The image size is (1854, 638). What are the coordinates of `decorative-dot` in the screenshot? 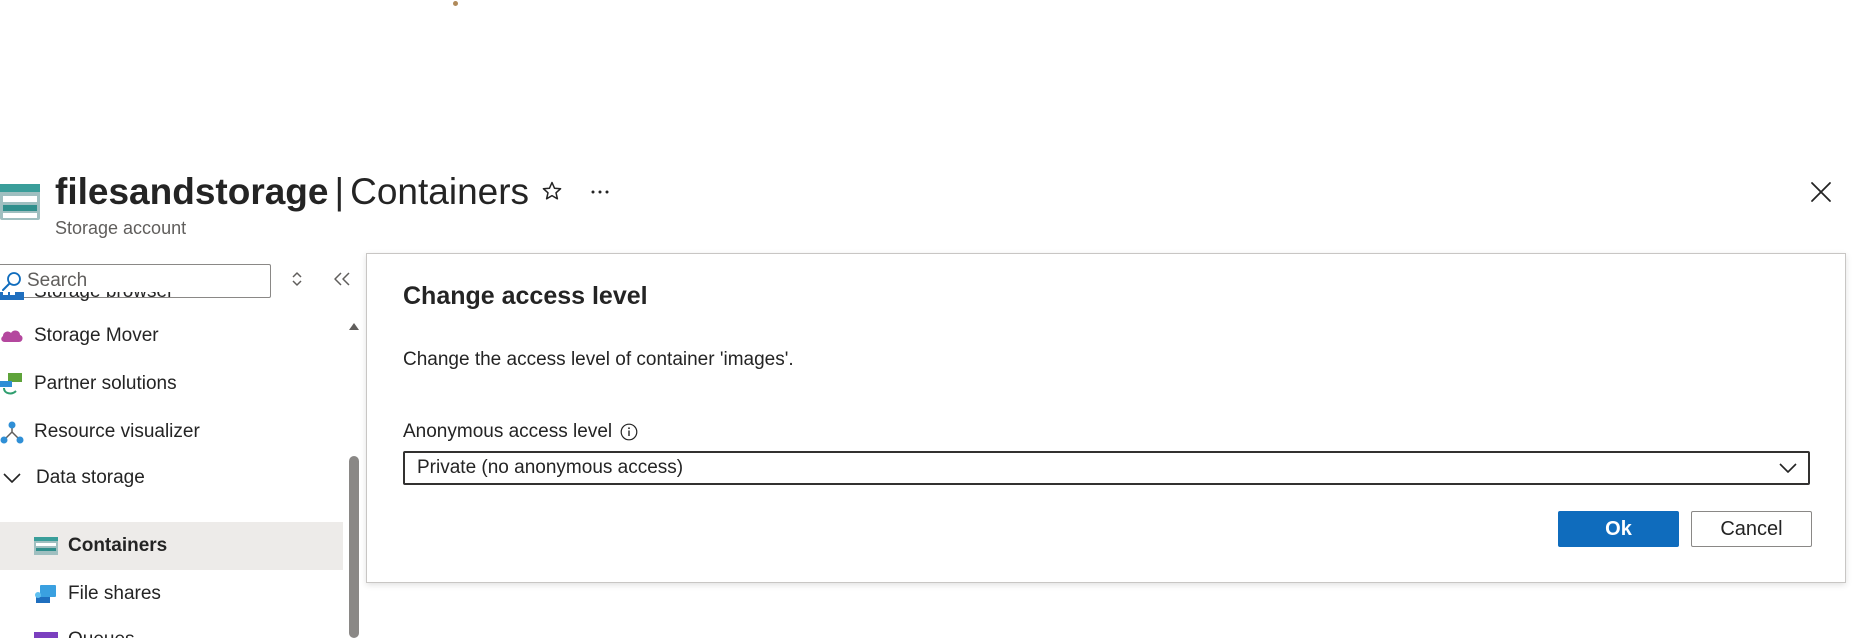 It's located at (455, 3).